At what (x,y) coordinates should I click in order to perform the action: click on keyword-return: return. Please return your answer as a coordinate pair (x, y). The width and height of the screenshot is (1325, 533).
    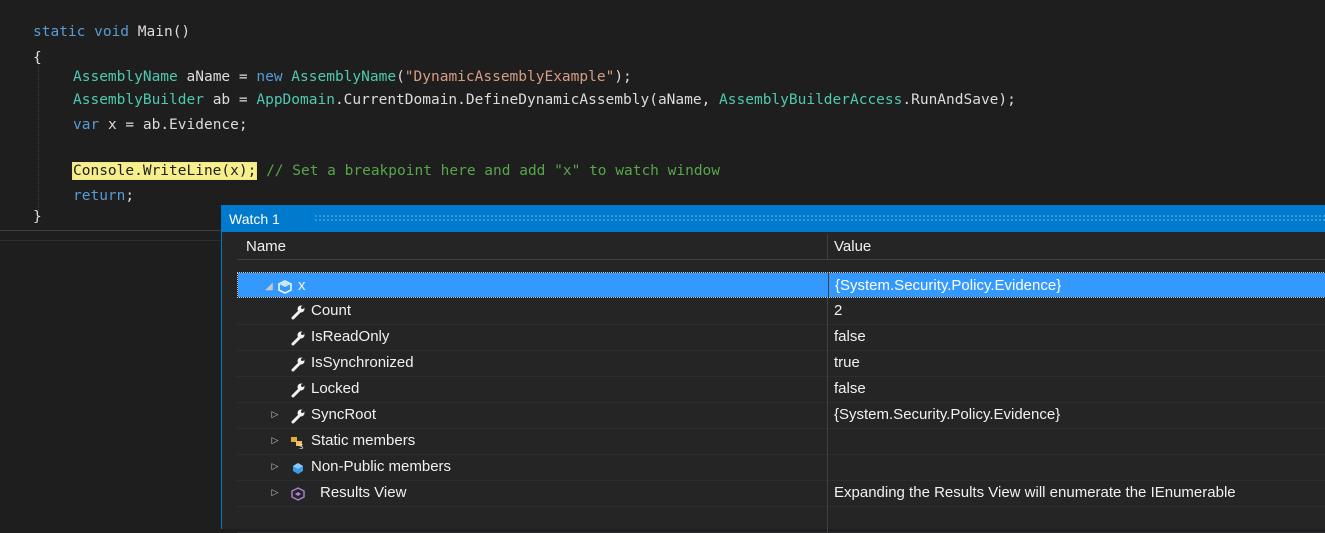
    Looking at the image, I should click on (99, 196).